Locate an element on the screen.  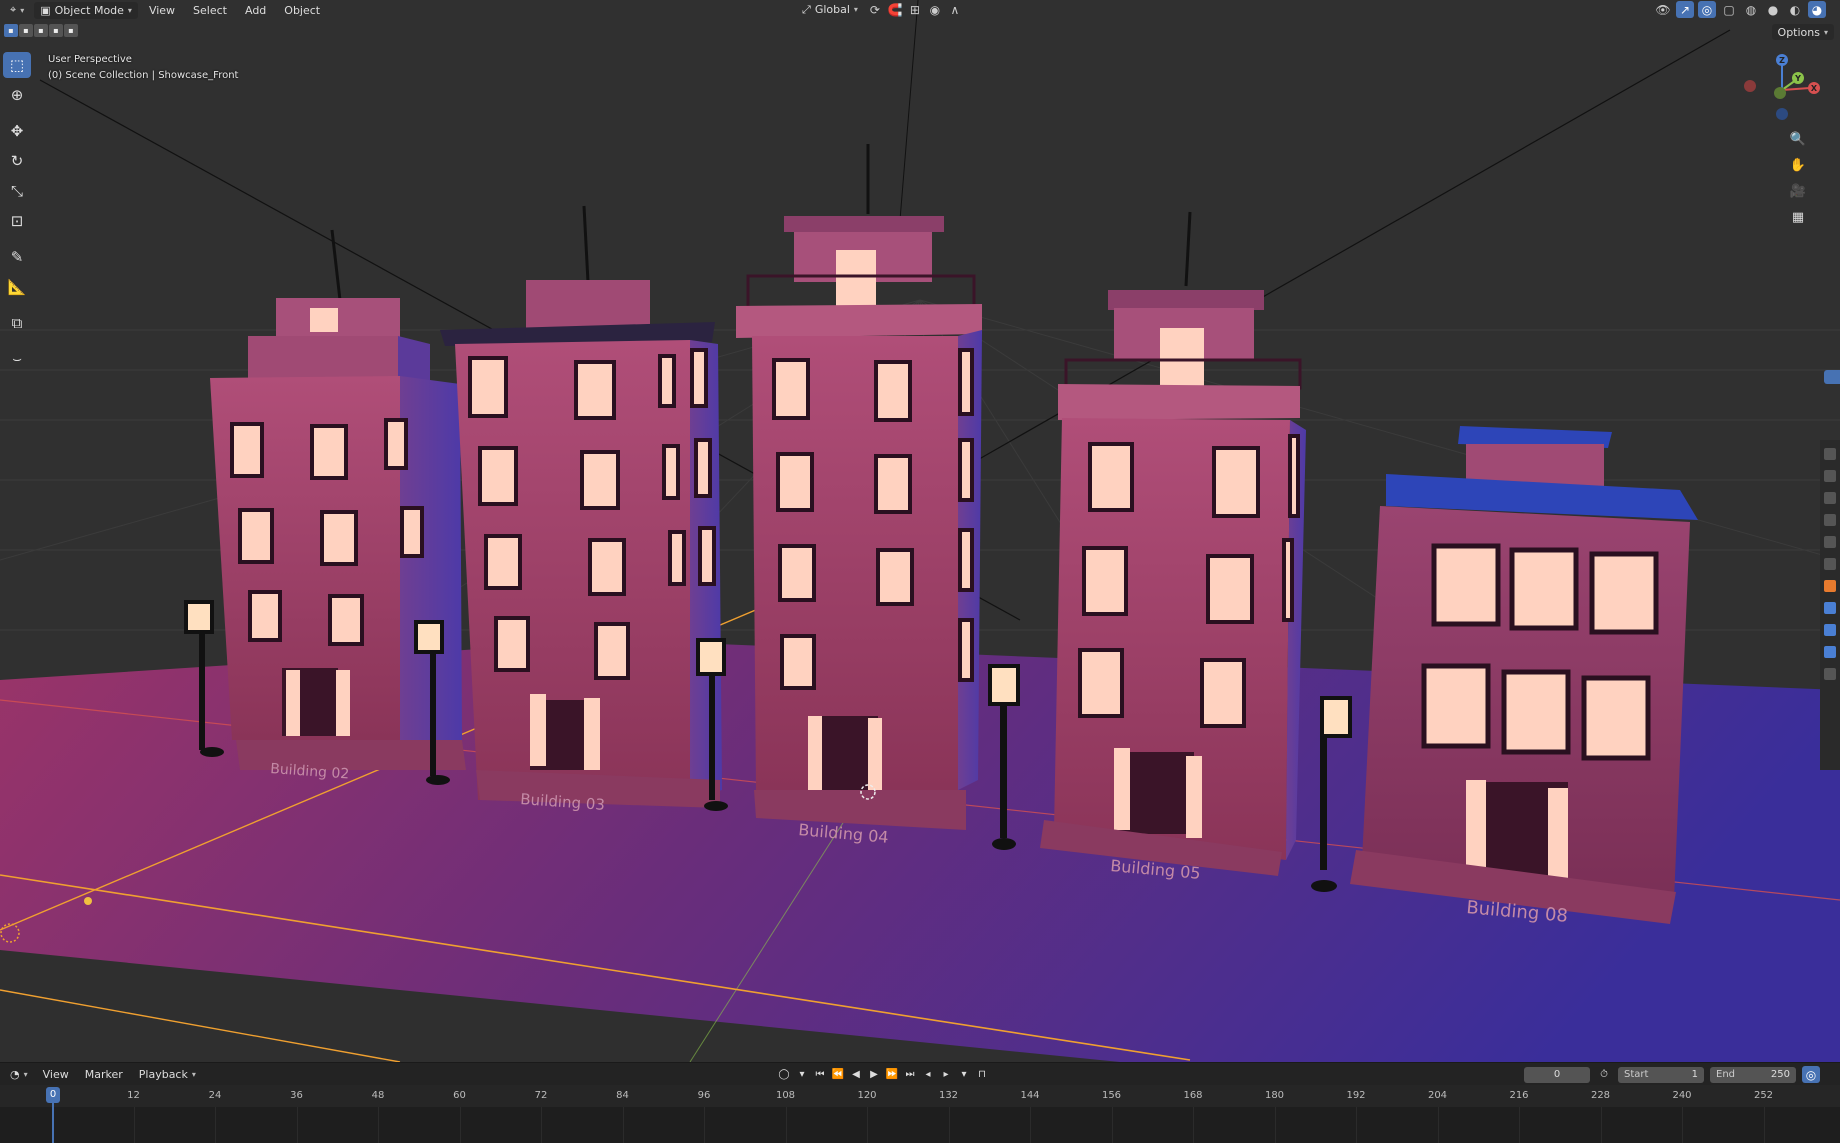
modifier-tab-icon is located at coordinates (1830, 608).